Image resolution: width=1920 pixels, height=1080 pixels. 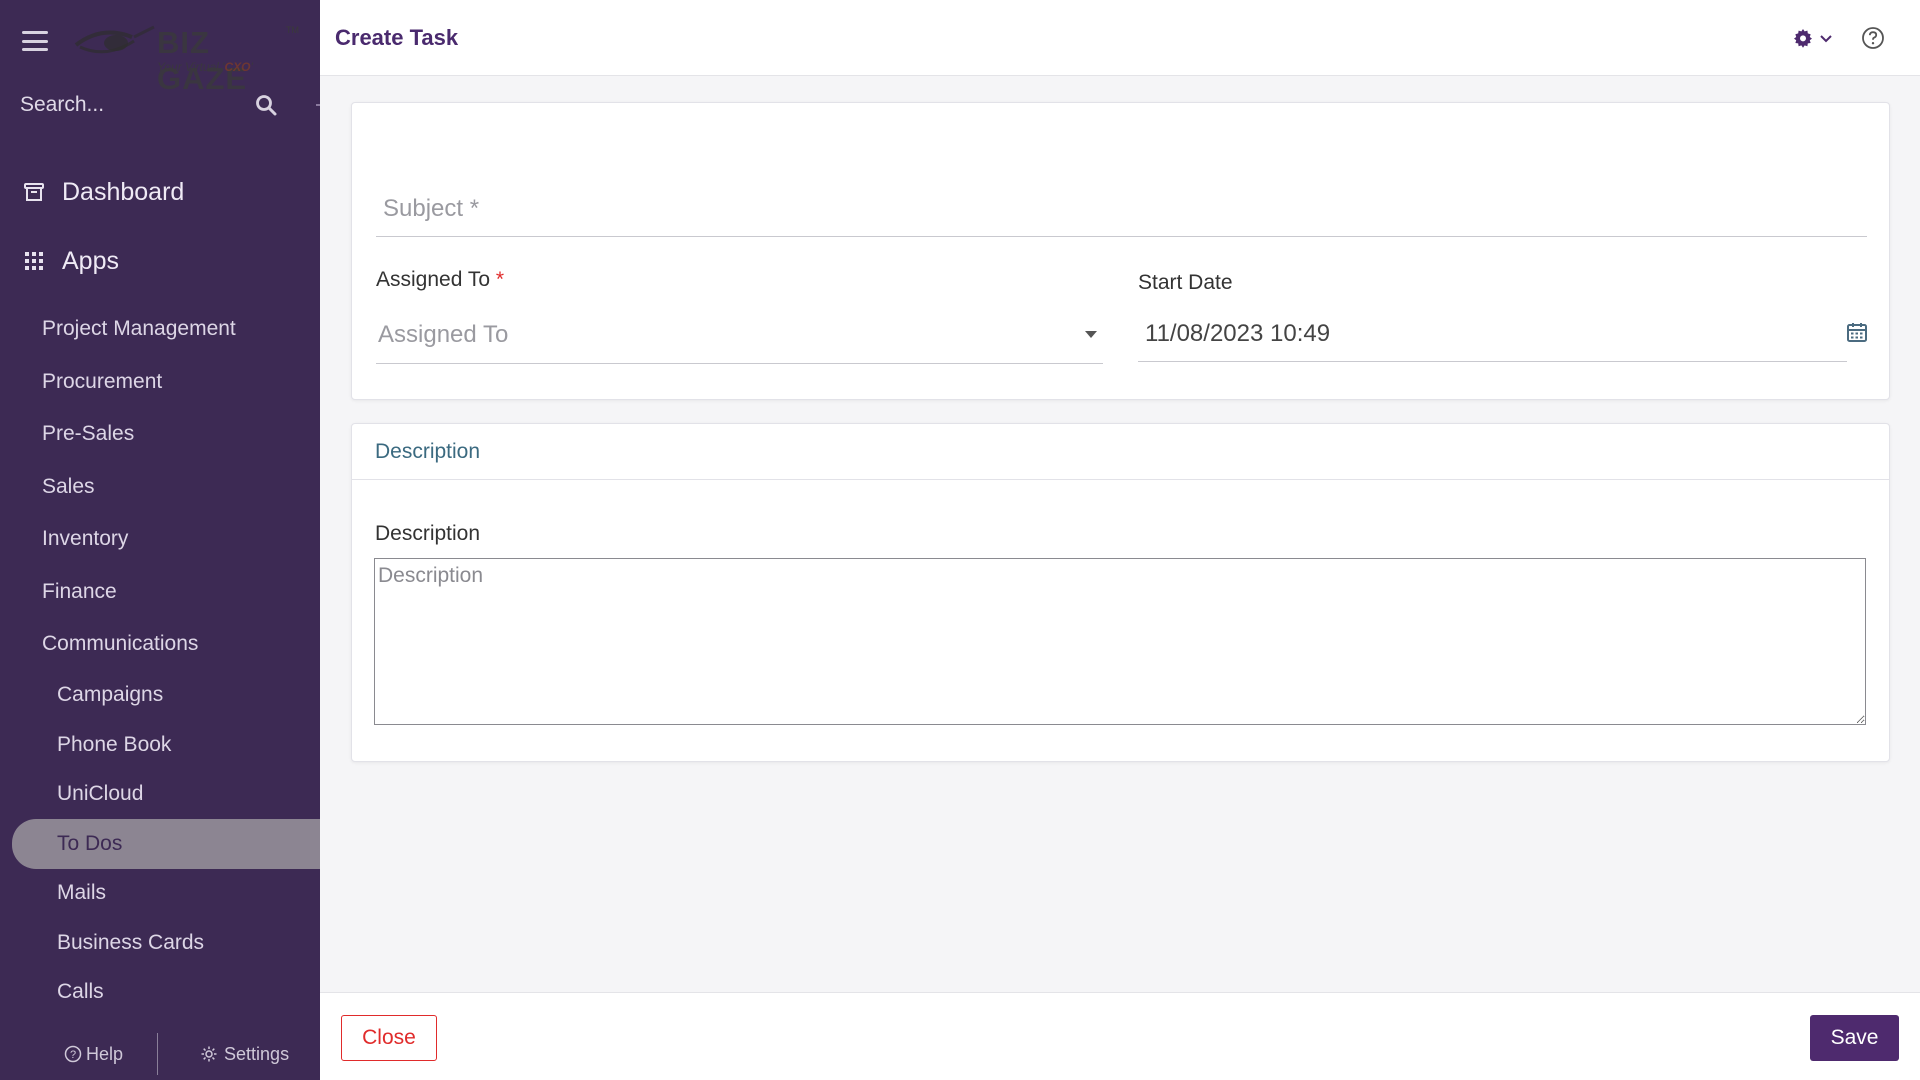 I want to click on footer-divider, so click(x=158, y=1054).